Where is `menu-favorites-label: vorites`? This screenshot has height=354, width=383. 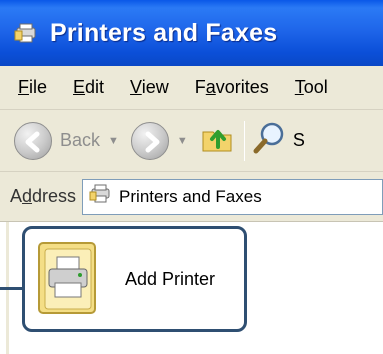 menu-favorites-label: vorites is located at coordinates (242, 87).